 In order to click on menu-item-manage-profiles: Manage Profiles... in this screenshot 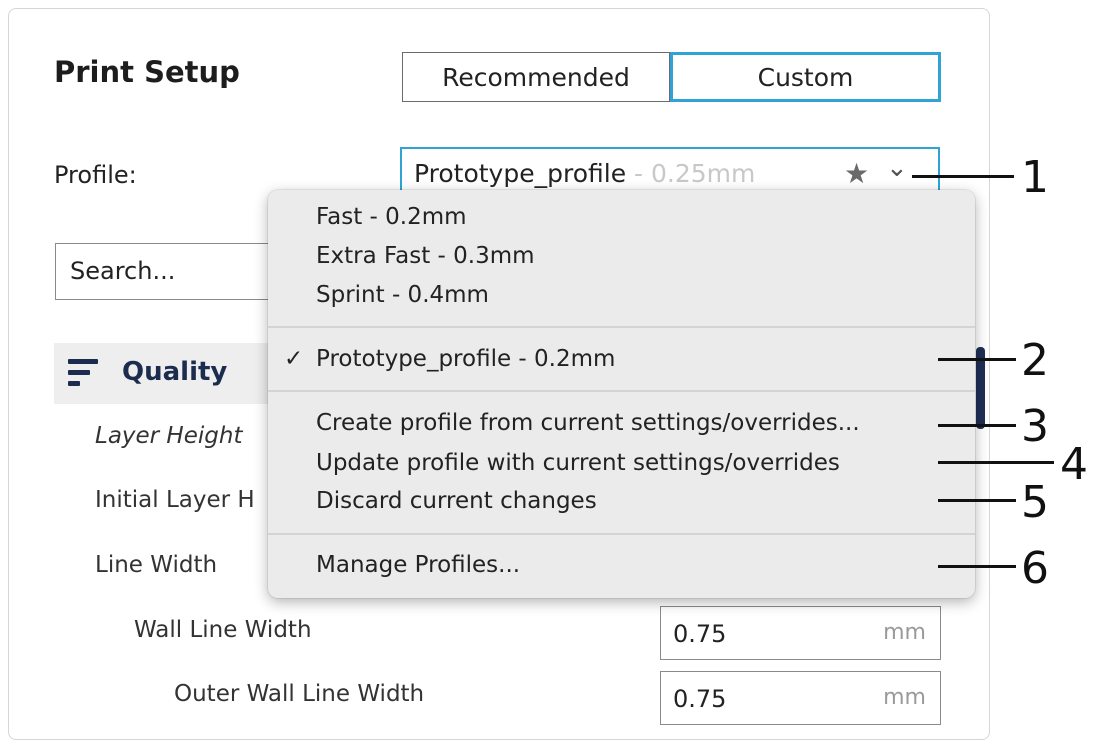, I will do `click(418, 565)`.